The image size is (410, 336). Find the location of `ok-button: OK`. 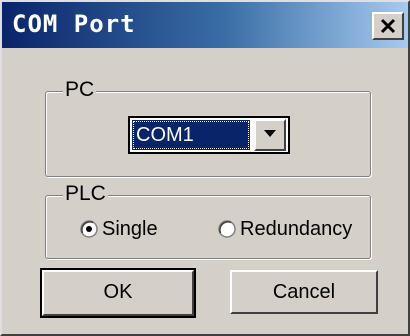

ok-button: OK is located at coordinates (118, 293).